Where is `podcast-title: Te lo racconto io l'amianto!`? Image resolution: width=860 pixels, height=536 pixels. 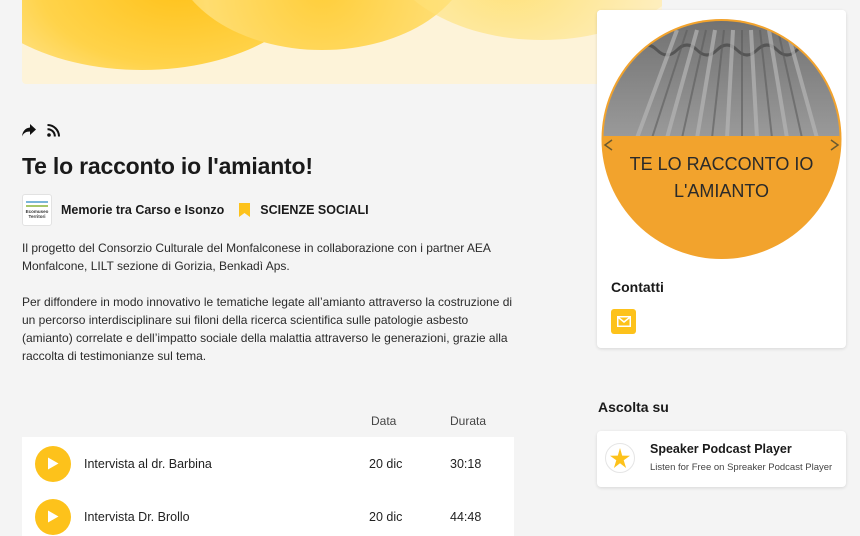 podcast-title: Te lo racconto io l'amianto! is located at coordinates (167, 166).